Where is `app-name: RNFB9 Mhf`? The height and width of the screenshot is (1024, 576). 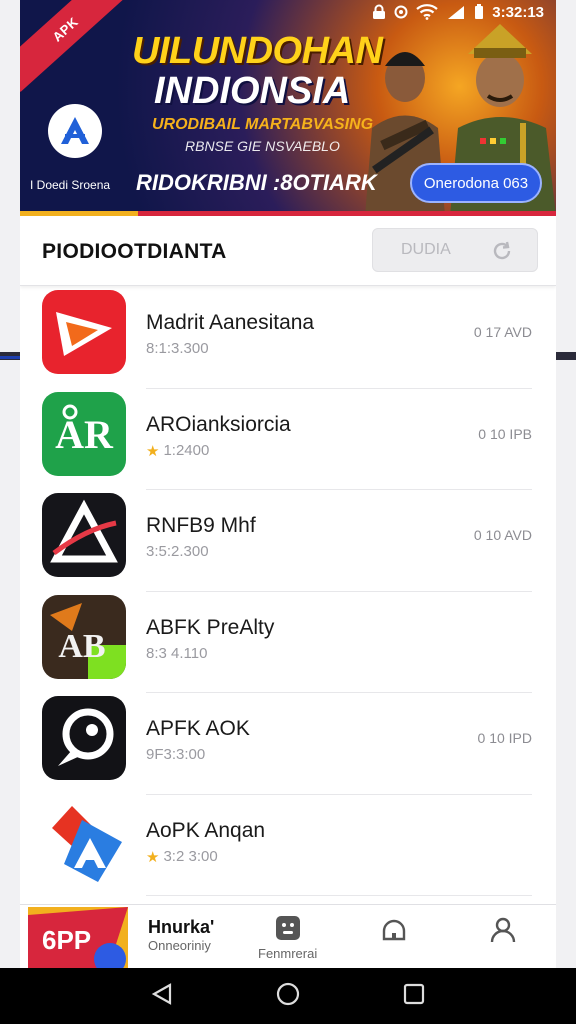
app-name: RNFB9 Mhf is located at coordinates (201, 525).